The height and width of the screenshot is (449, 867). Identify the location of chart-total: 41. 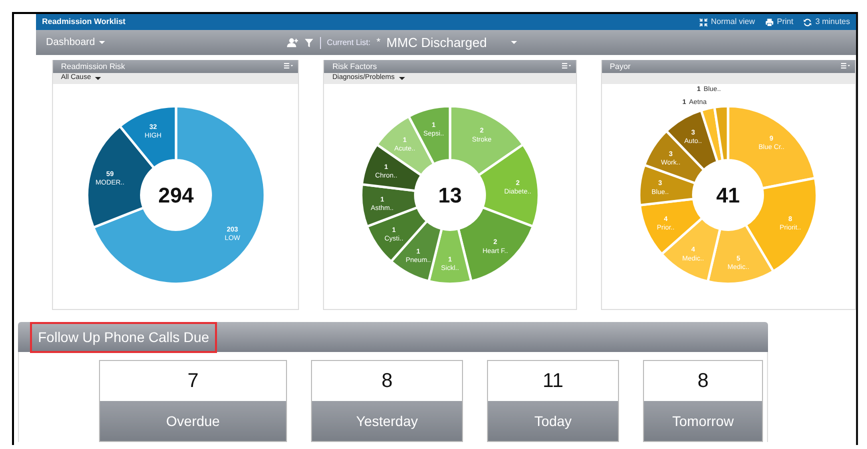
(728, 196).